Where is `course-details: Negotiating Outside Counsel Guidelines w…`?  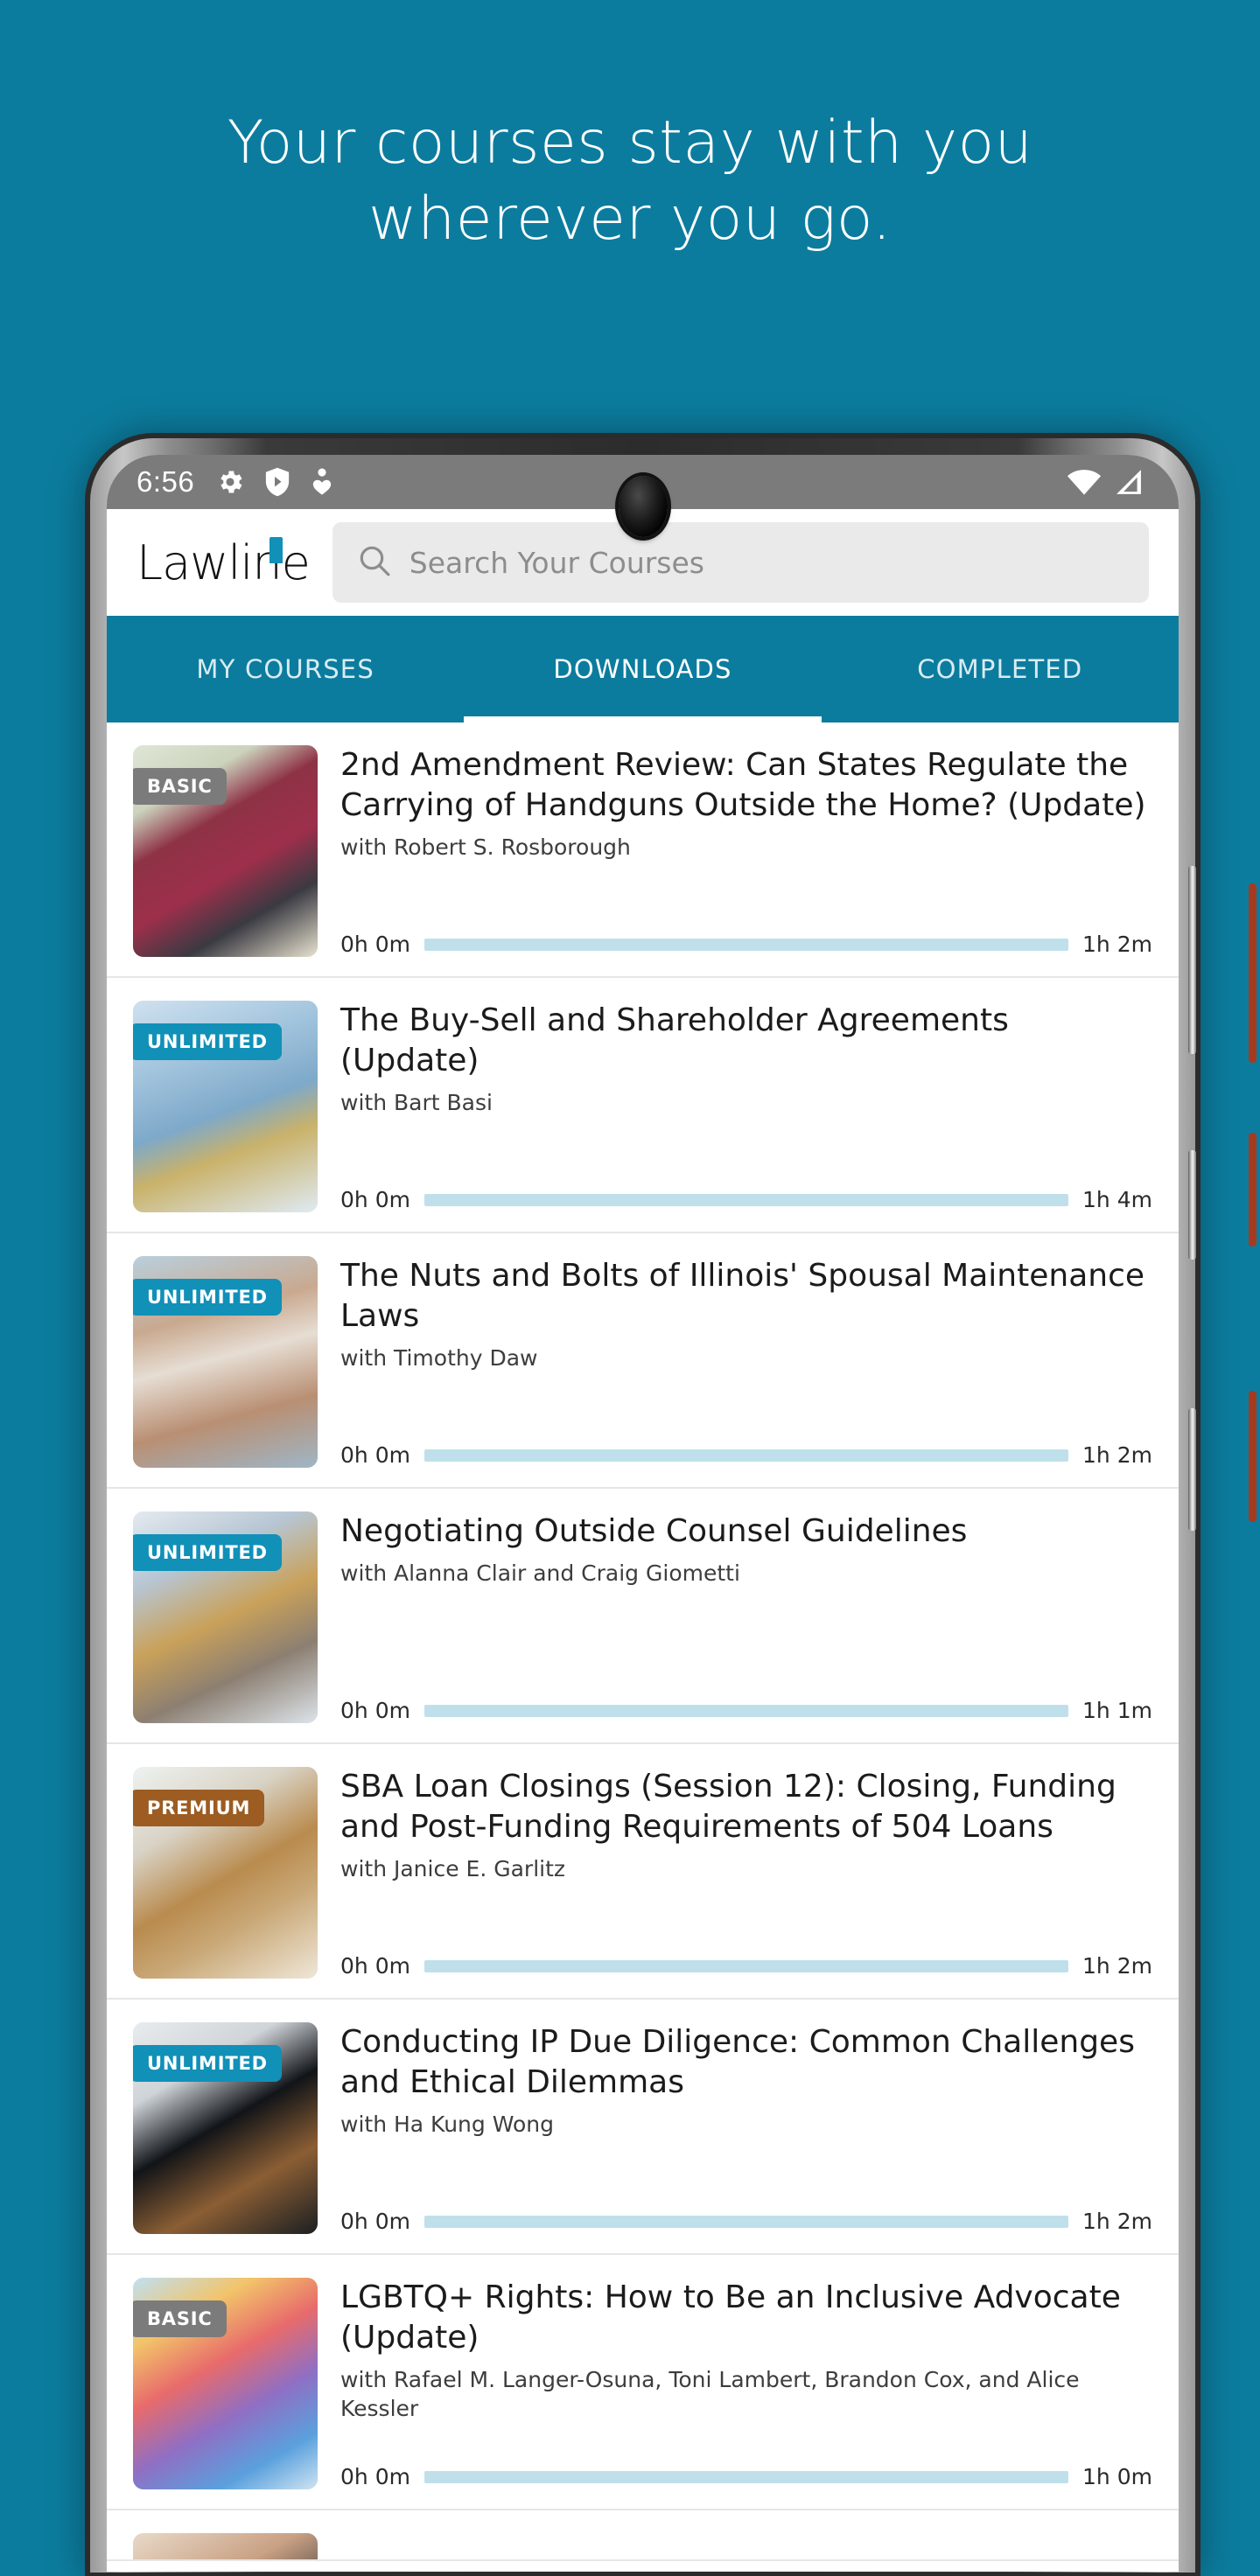 course-details: Negotiating Outside Counsel Guidelines w… is located at coordinates (746, 1617).